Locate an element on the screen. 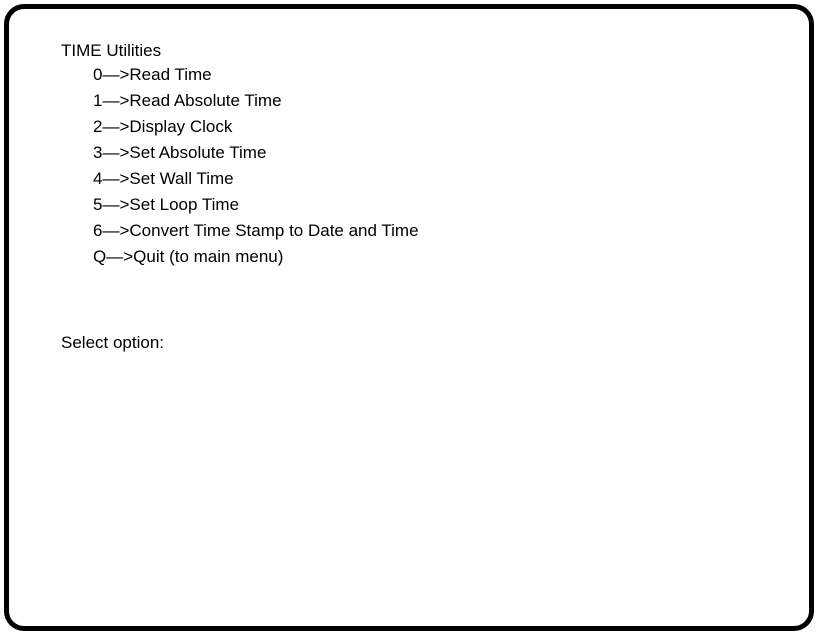  menu-option-set-wall-time: 4—>Set Wall Time is located at coordinates (256, 179).